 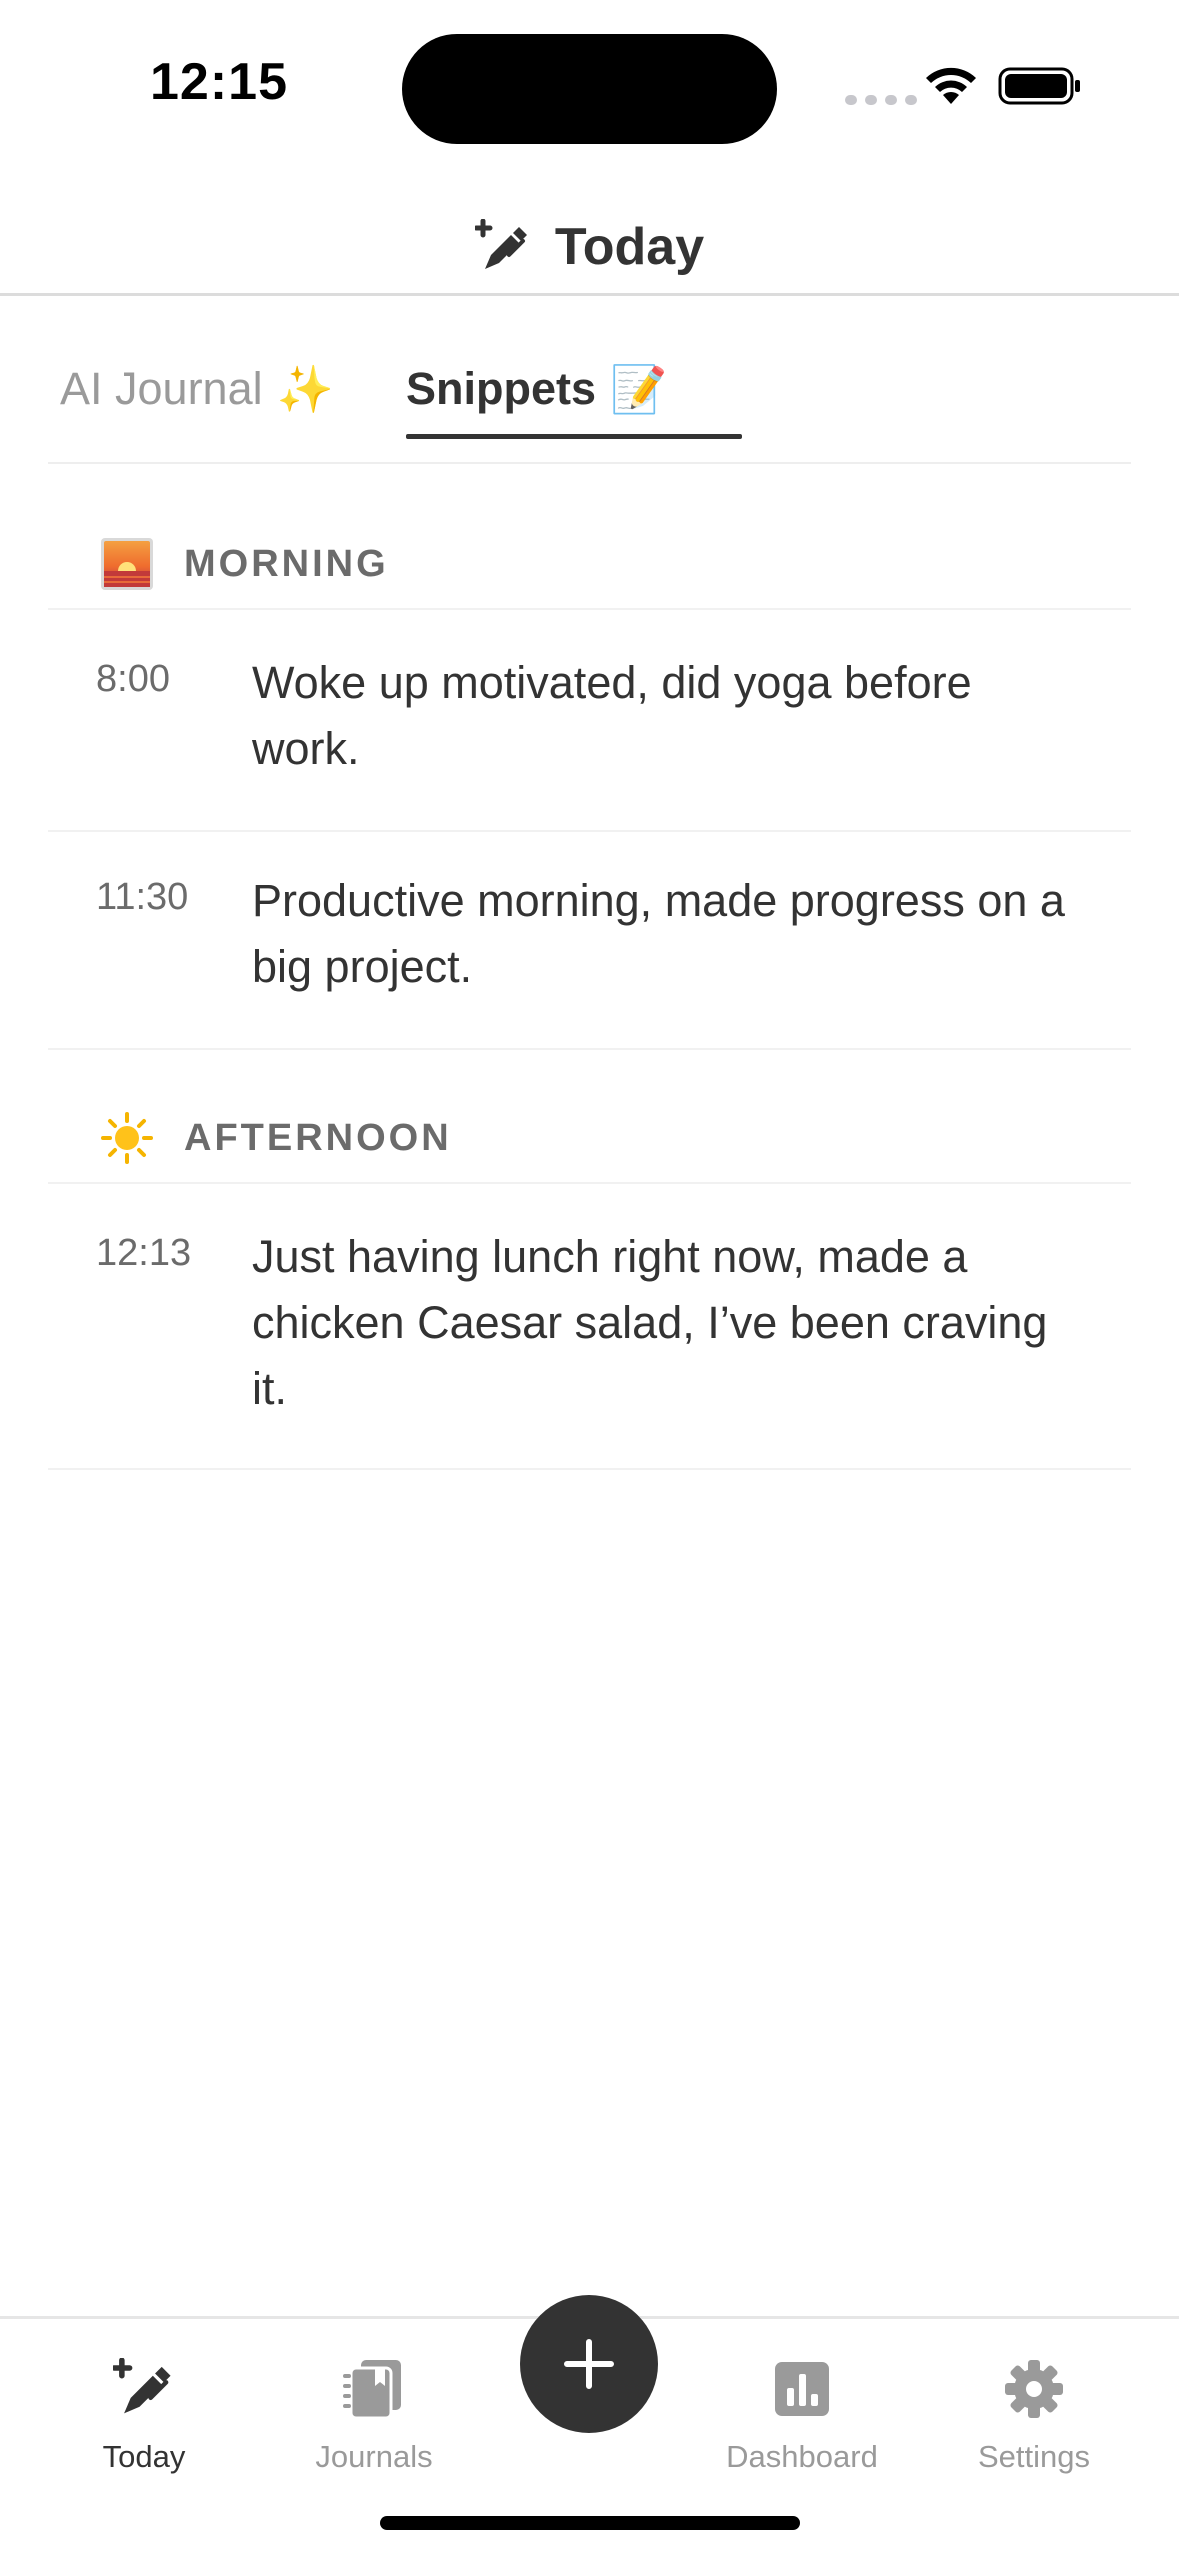 I want to click on section-title: MORNING, so click(x=286, y=563).